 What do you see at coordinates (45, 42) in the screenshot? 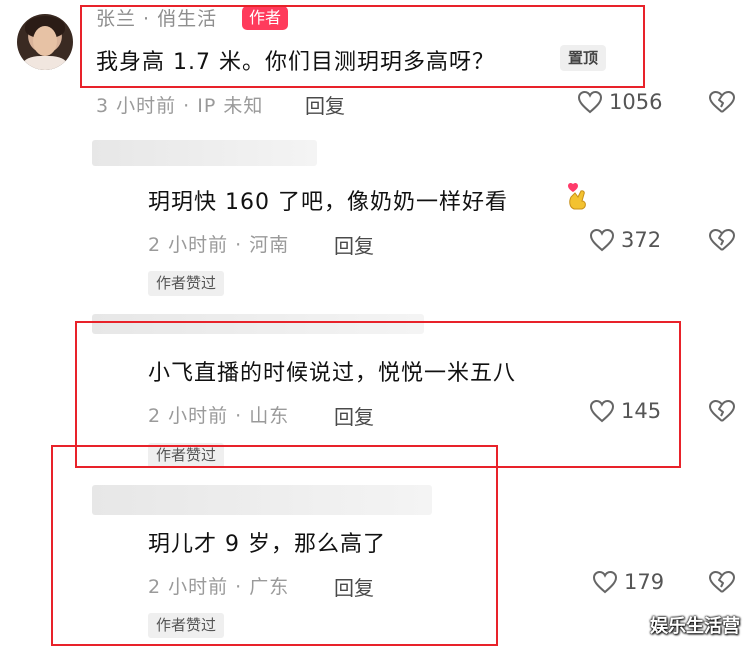
I see `author-avatar` at bounding box center [45, 42].